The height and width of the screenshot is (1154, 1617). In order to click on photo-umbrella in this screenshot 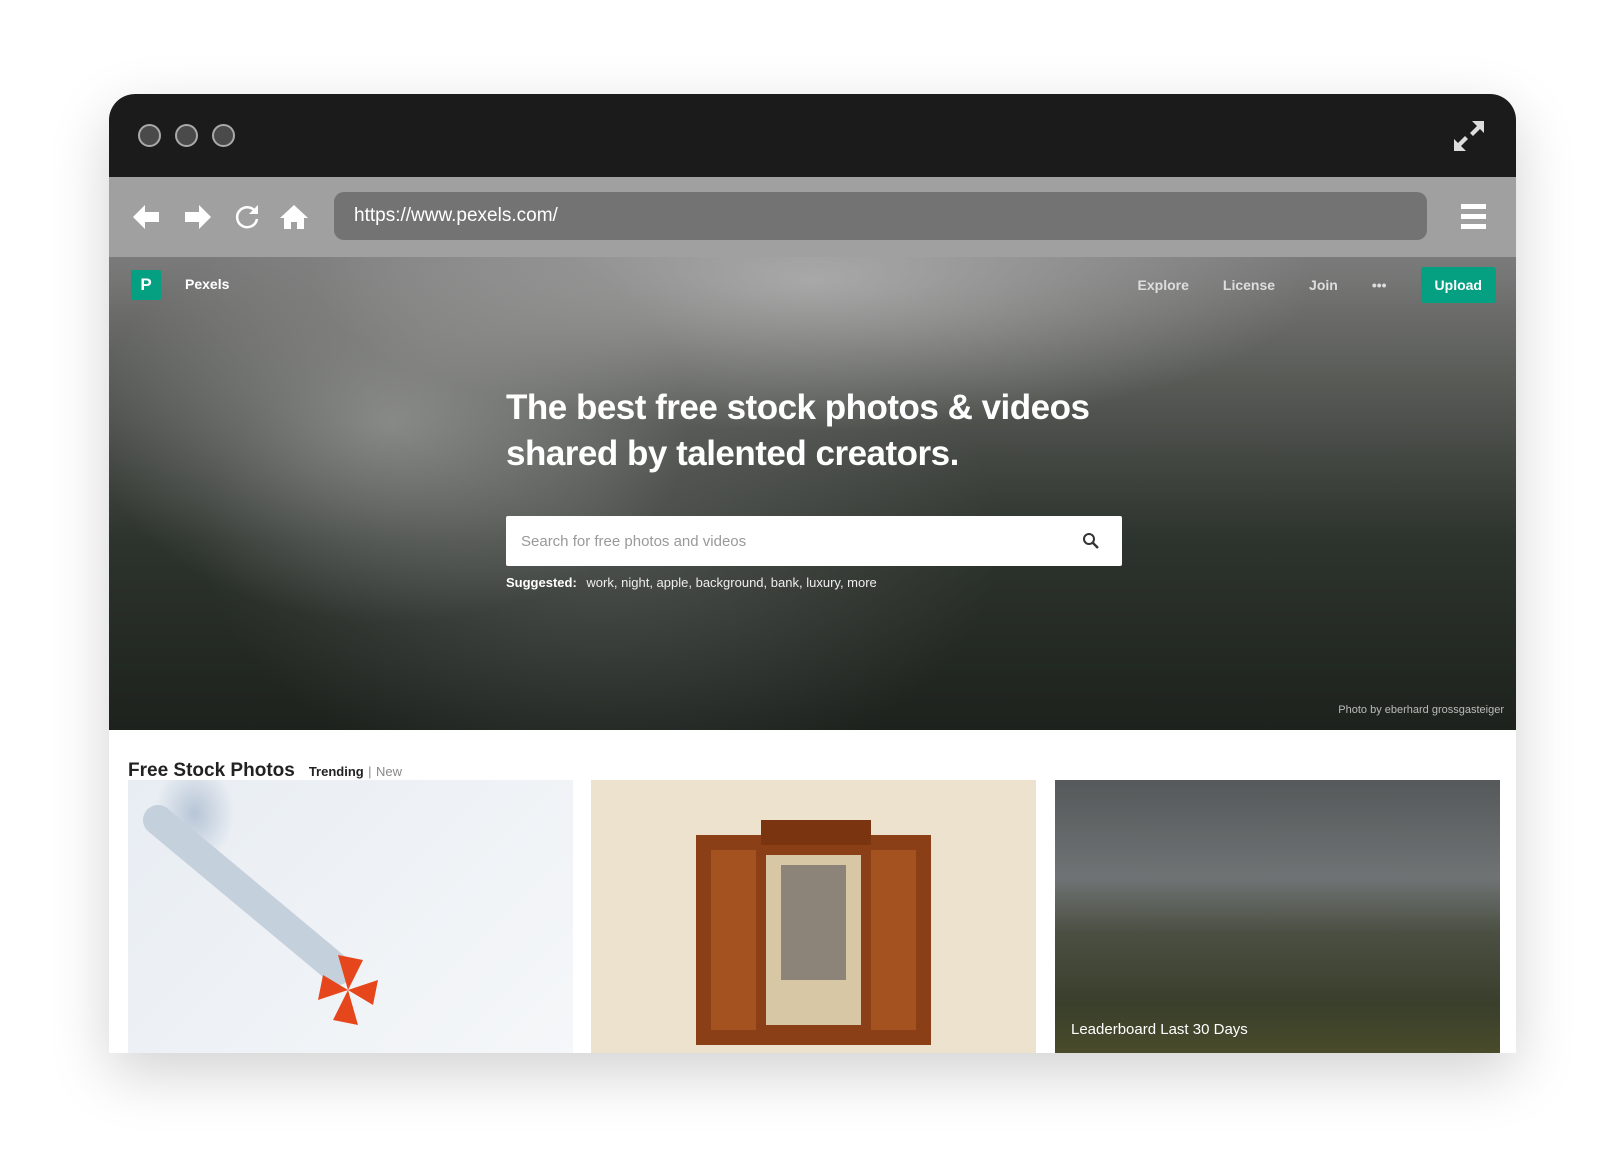, I will do `click(350, 916)`.